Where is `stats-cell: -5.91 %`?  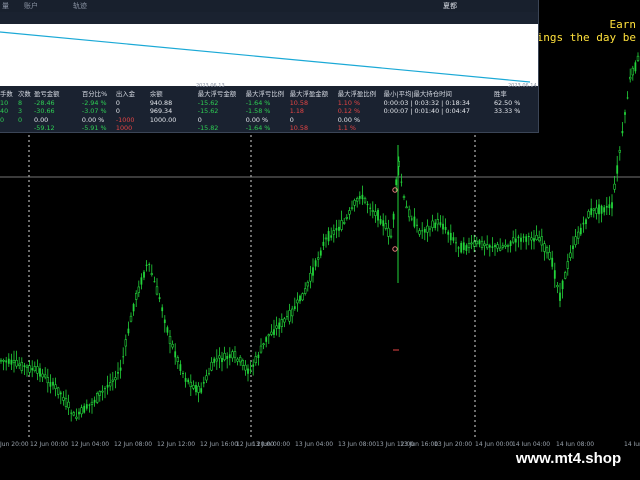
stats-cell: -5.91 % is located at coordinates (94, 128).